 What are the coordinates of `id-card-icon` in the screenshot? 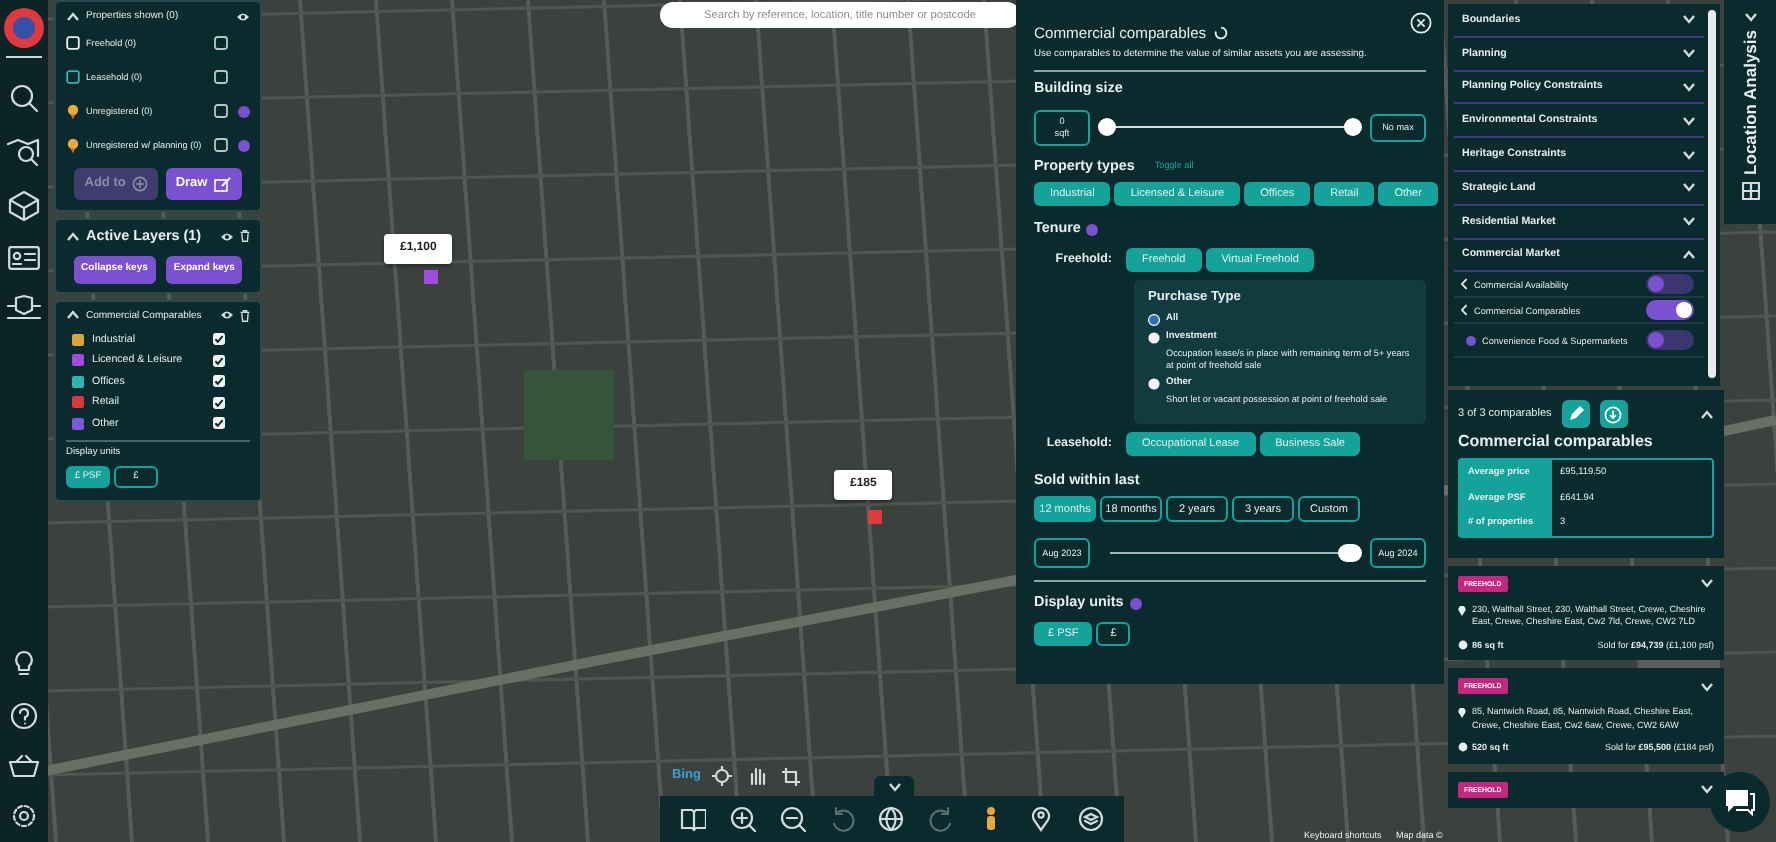 It's located at (24, 258).